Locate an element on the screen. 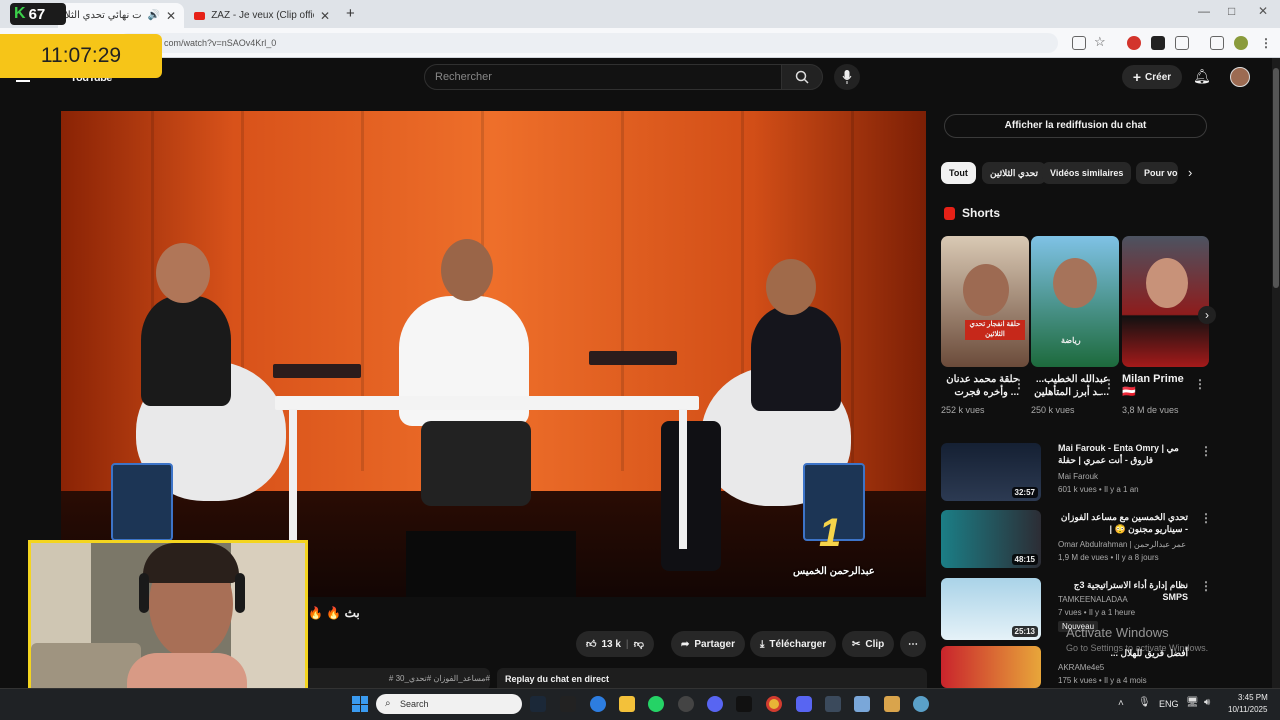 Image resolution: width=1280 pixels, height=720 pixels. address-bar: com/watch?v=nSAOv4Krl_0 is located at coordinates (588, 43).